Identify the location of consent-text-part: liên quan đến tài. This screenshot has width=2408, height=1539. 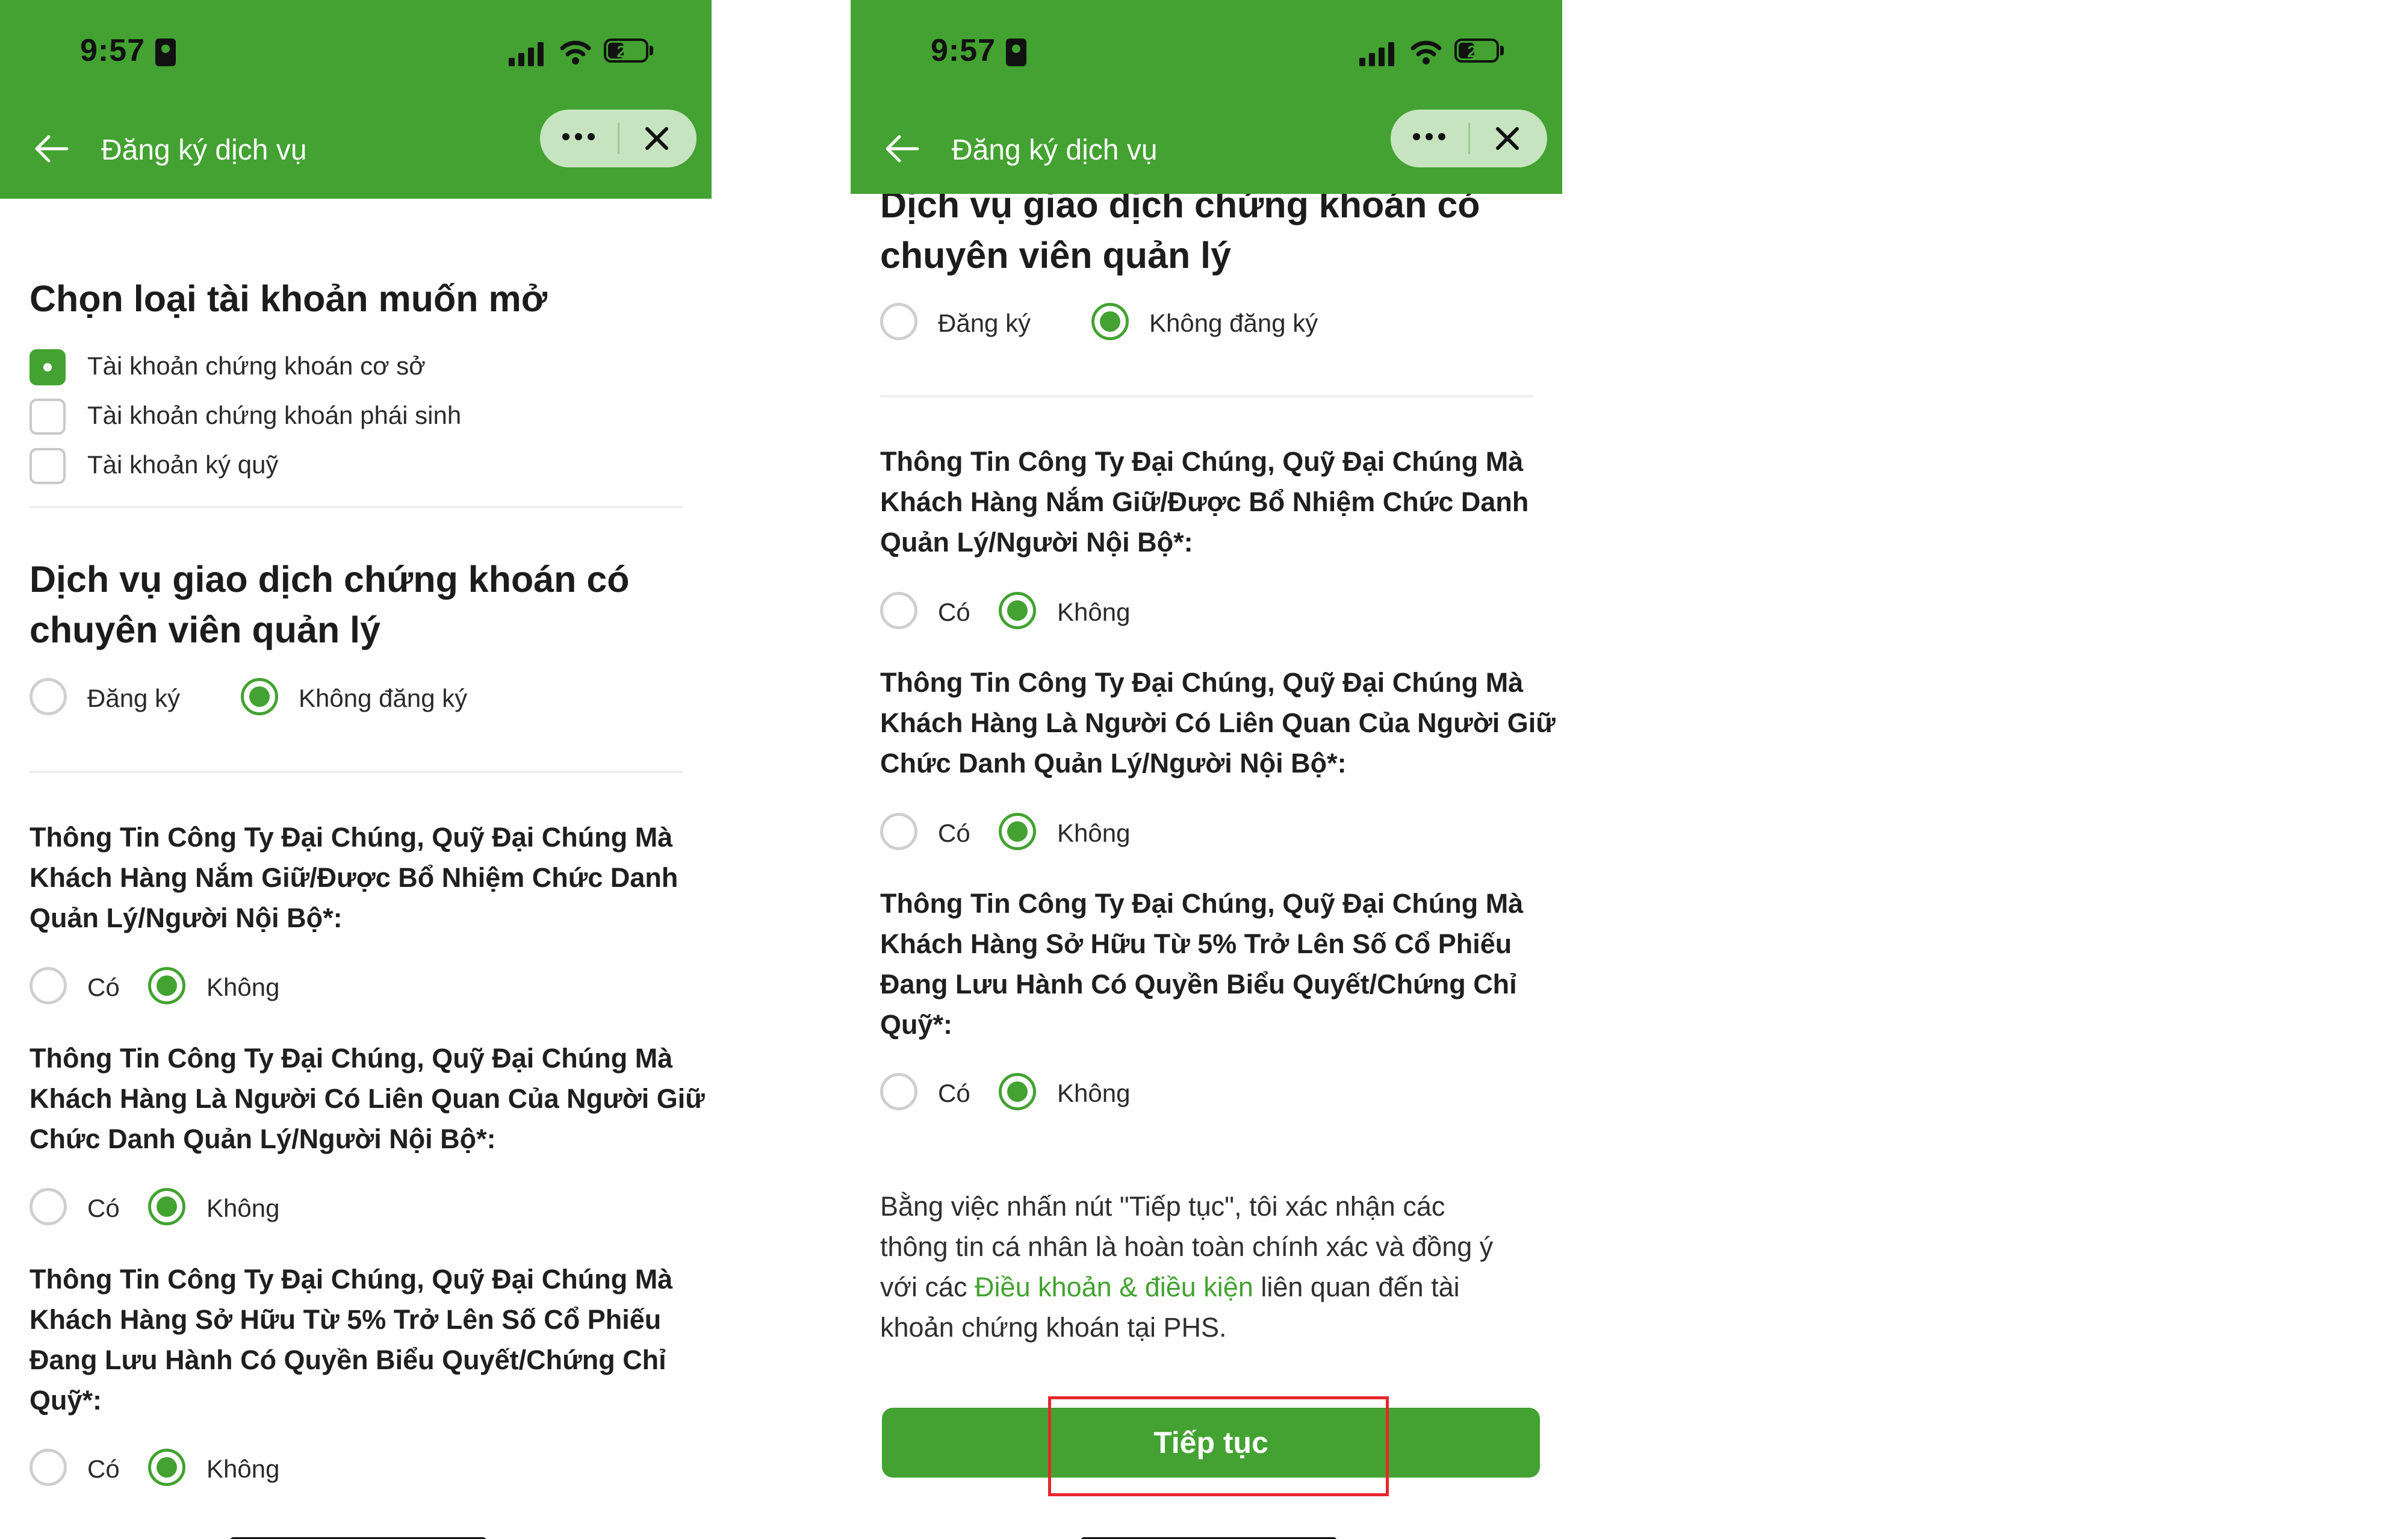
(1356, 1287).